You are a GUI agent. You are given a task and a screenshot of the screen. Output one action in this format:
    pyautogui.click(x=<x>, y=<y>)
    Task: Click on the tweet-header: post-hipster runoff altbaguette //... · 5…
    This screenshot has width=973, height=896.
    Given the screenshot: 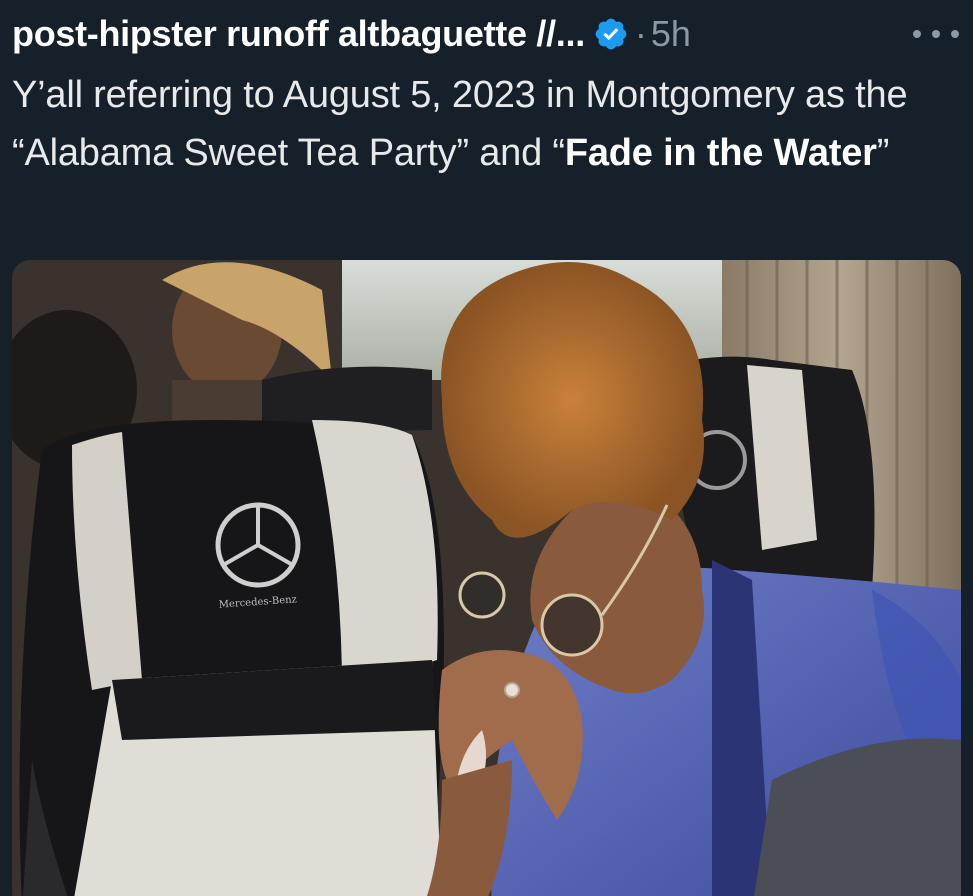 What is the action you would take?
    pyautogui.click(x=485, y=34)
    